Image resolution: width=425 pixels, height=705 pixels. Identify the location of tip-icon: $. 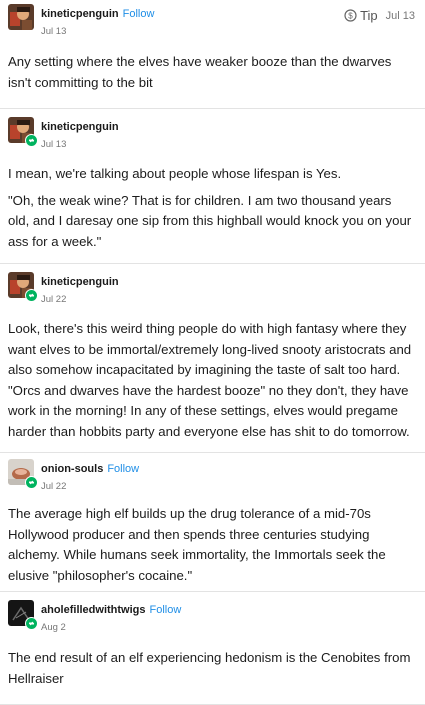
(350, 15).